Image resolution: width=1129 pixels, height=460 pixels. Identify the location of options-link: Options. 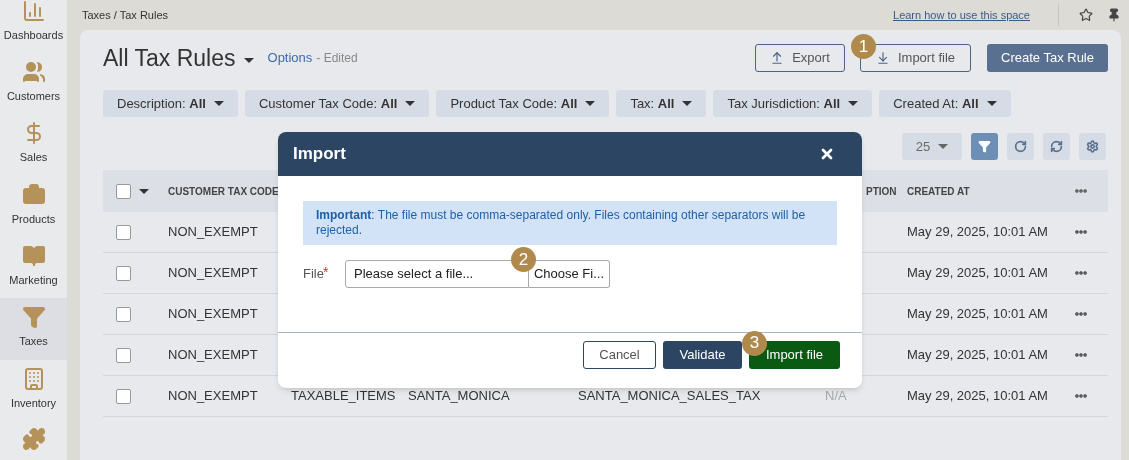
(290, 58).